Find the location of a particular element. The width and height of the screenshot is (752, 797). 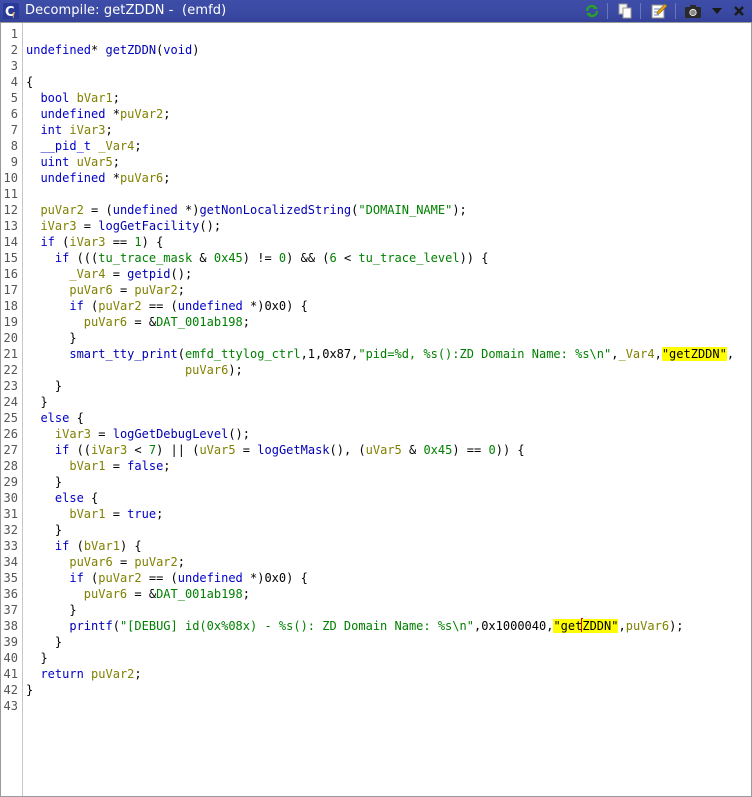

code-line: 34 puVar6 = puVar2; is located at coordinates (376, 562).